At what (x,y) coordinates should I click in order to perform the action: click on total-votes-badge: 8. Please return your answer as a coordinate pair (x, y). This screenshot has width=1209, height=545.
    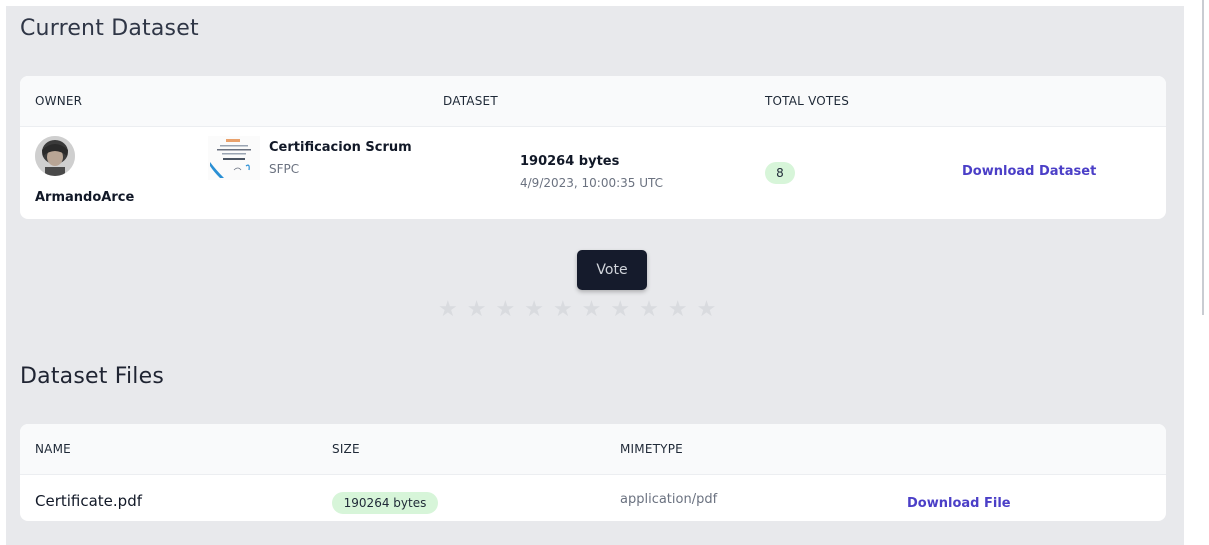
    Looking at the image, I should click on (780, 173).